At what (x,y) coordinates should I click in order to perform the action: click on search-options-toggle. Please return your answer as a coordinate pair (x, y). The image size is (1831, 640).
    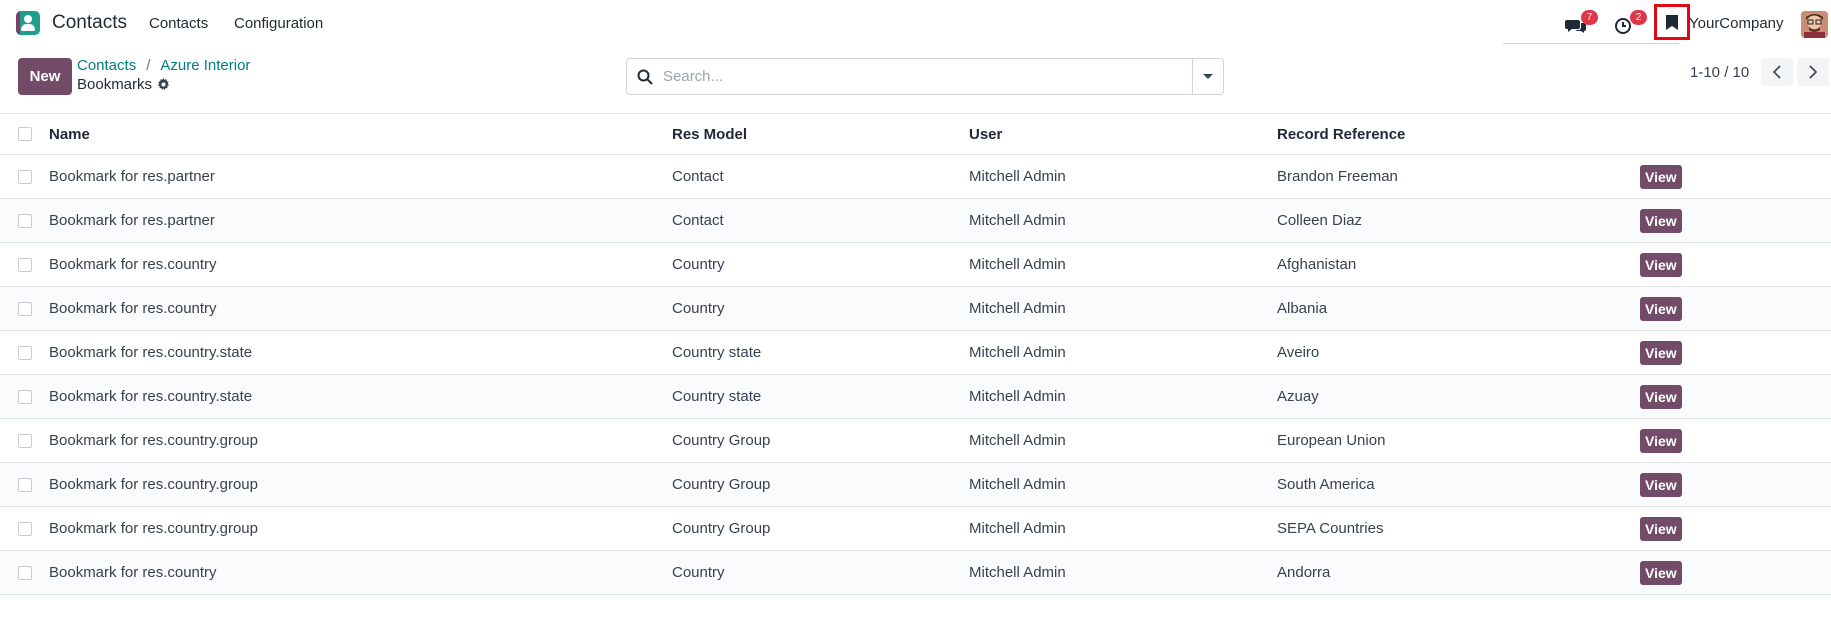
    Looking at the image, I should click on (1207, 76).